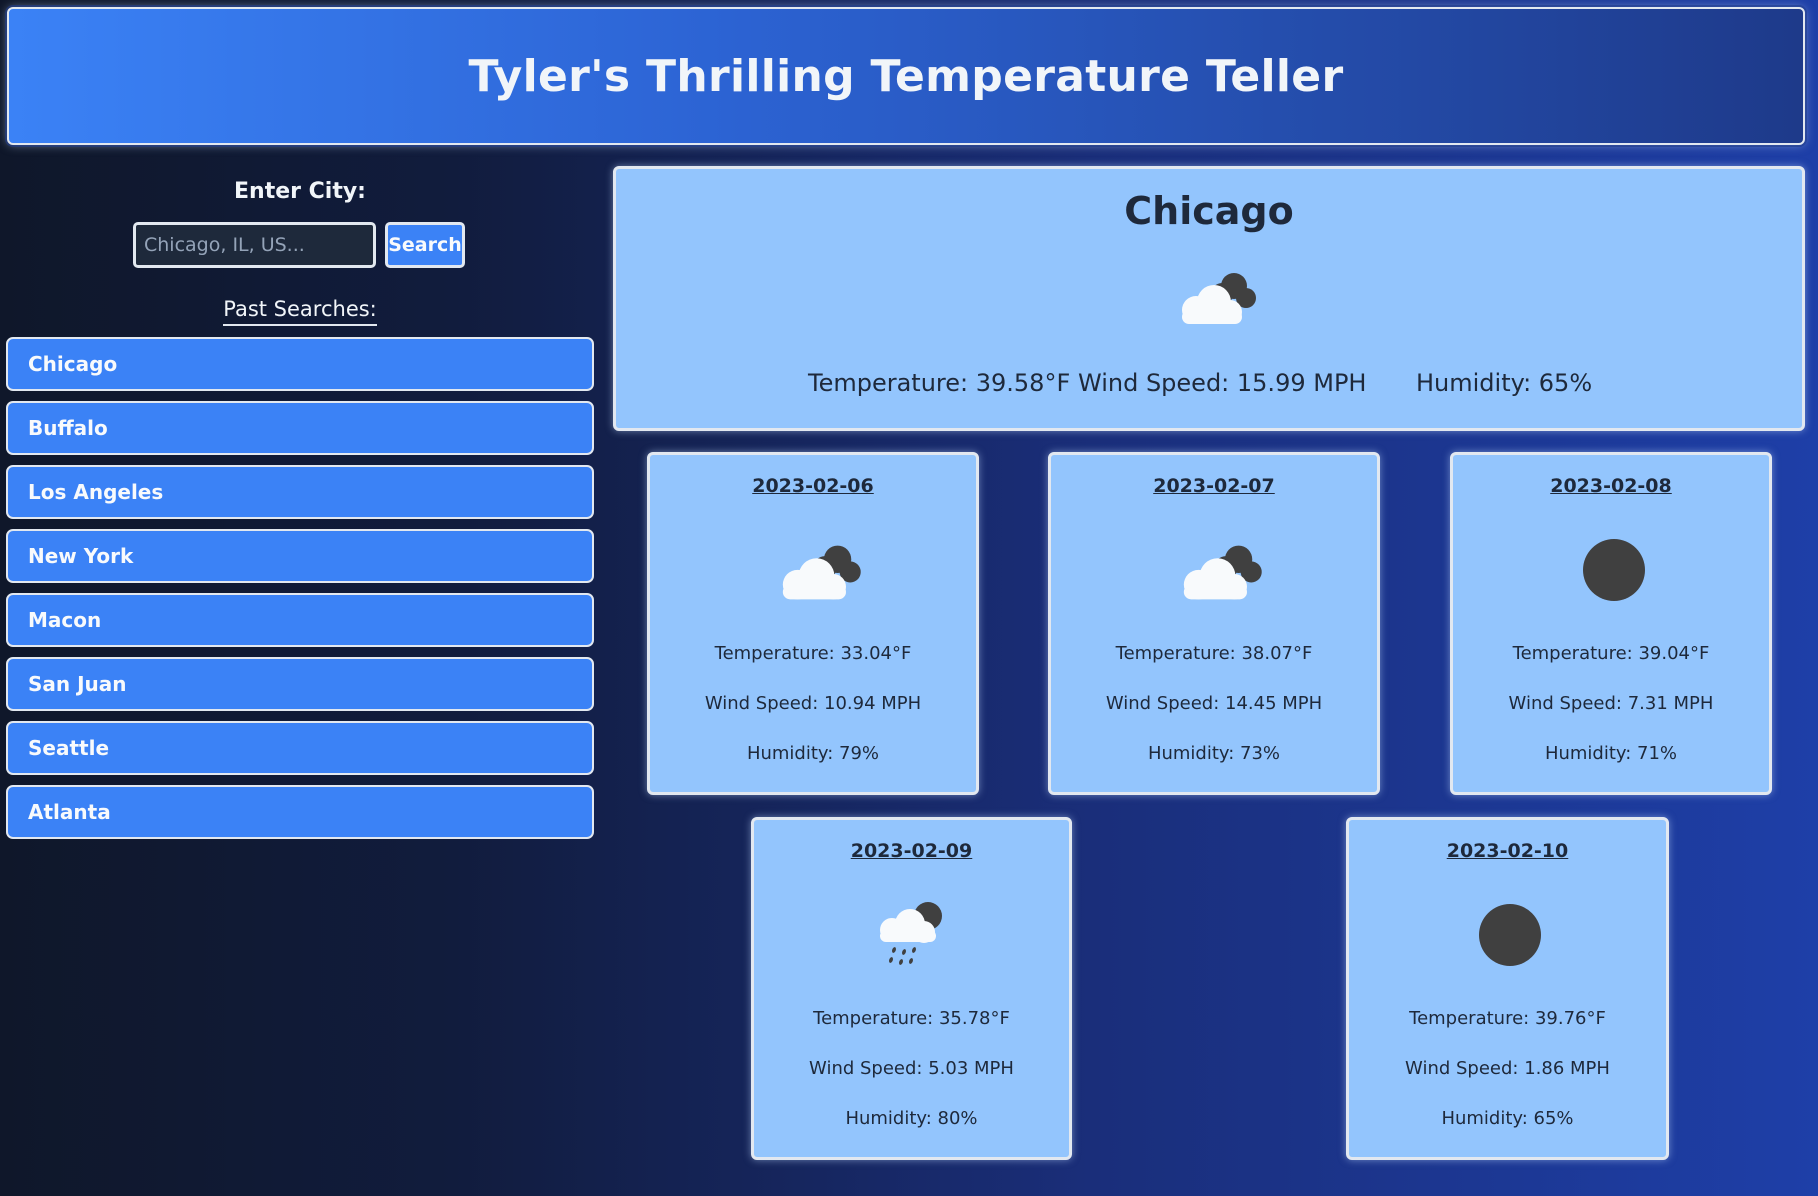  What do you see at coordinates (813, 653) in the screenshot?
I see `forecast-temperature: Temperature: 33.04°F` at bounding box center [813, 653].